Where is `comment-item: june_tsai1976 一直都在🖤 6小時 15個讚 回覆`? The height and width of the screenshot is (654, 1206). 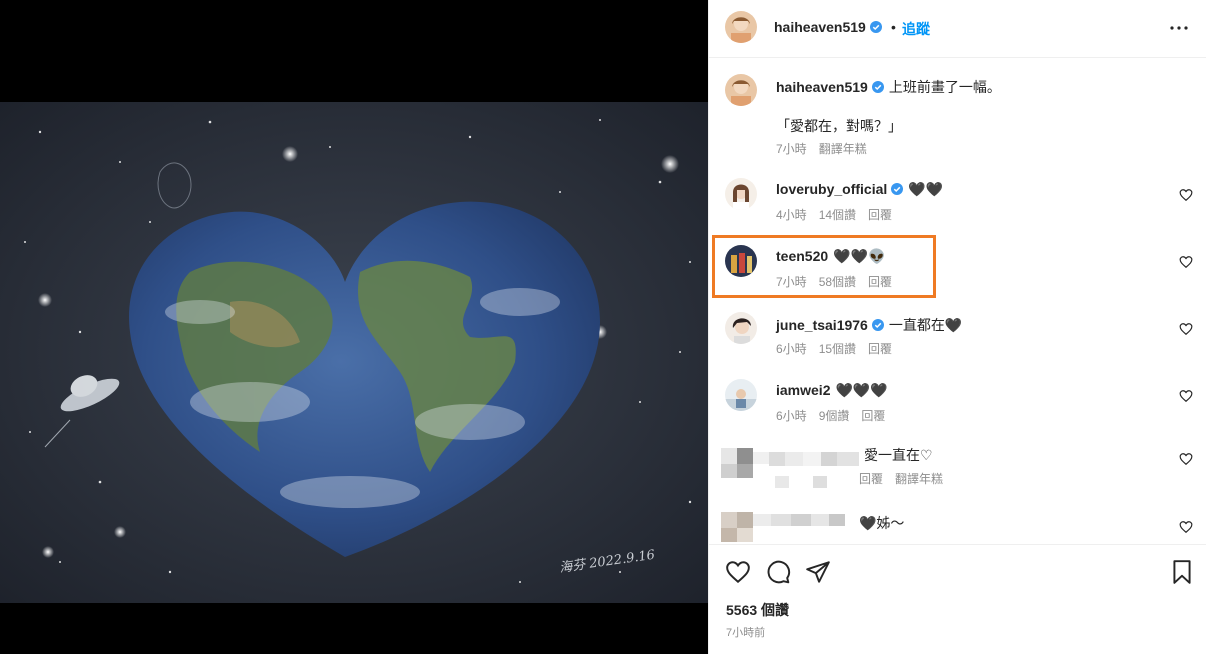
comment-item: june_tsai1976 一直都在🖤 6小時 15個讚 回覆 is located at coordinates (957, 337).